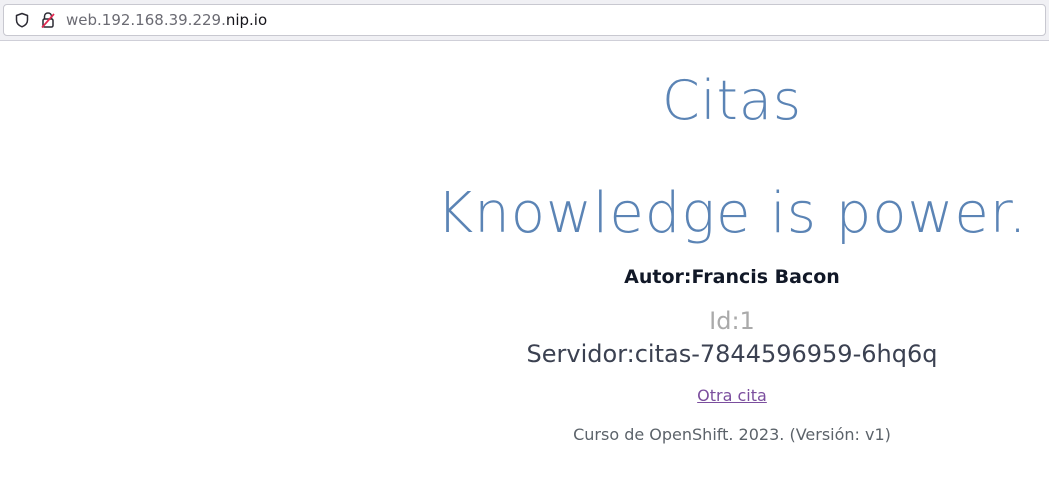 The image size is (1049, 480). I want to click on another-quote-link: Otra cita, so click(732, 395).